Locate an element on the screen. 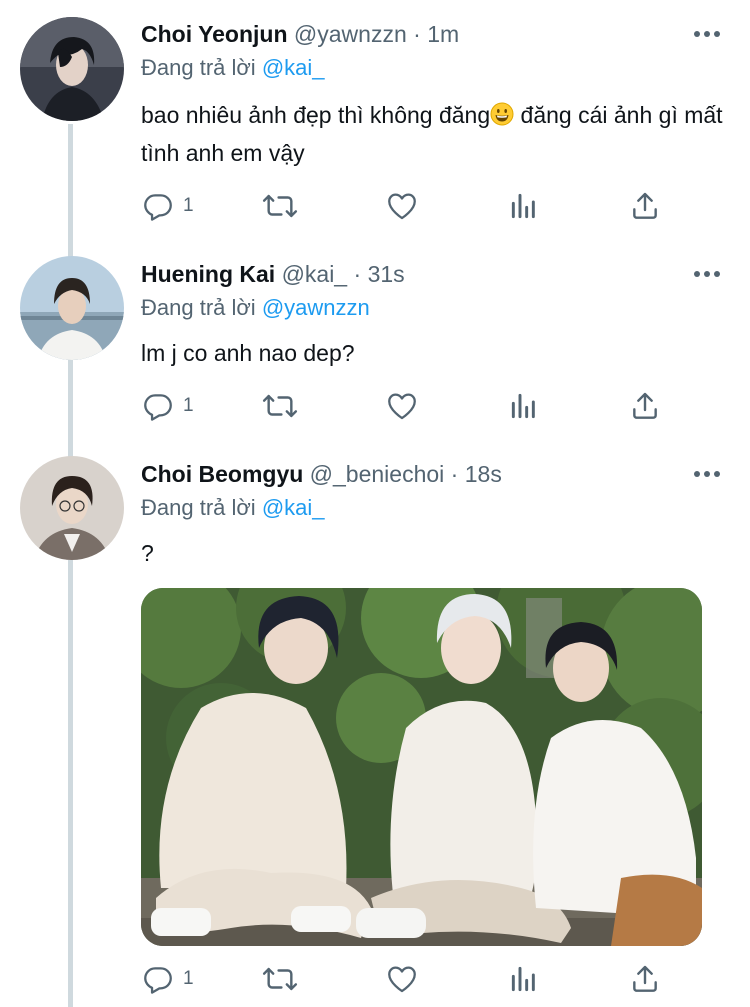 This screenshot has height=1007, width=750. reply-context: Đang trả lời @yawnzzn is located at coordinates (255, 308).